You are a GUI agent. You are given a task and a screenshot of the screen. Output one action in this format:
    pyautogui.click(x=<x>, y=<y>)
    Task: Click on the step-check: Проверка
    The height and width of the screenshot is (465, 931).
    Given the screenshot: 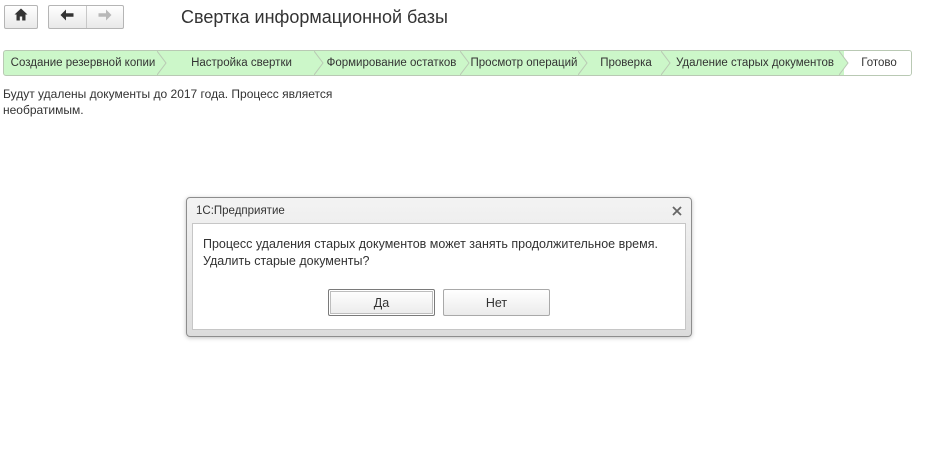 What is the action you would take?
    pyautogui.click(x=626, y=63)
    